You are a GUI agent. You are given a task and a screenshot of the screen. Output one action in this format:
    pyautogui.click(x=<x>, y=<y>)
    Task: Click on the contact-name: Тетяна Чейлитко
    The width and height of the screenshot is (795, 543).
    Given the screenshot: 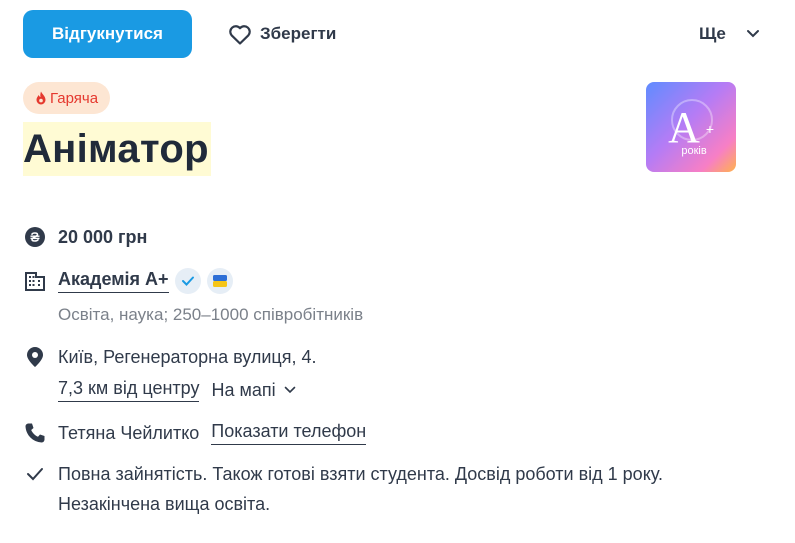 What is the action you would take?
    pyautogui.click(x=129, y=432)
    